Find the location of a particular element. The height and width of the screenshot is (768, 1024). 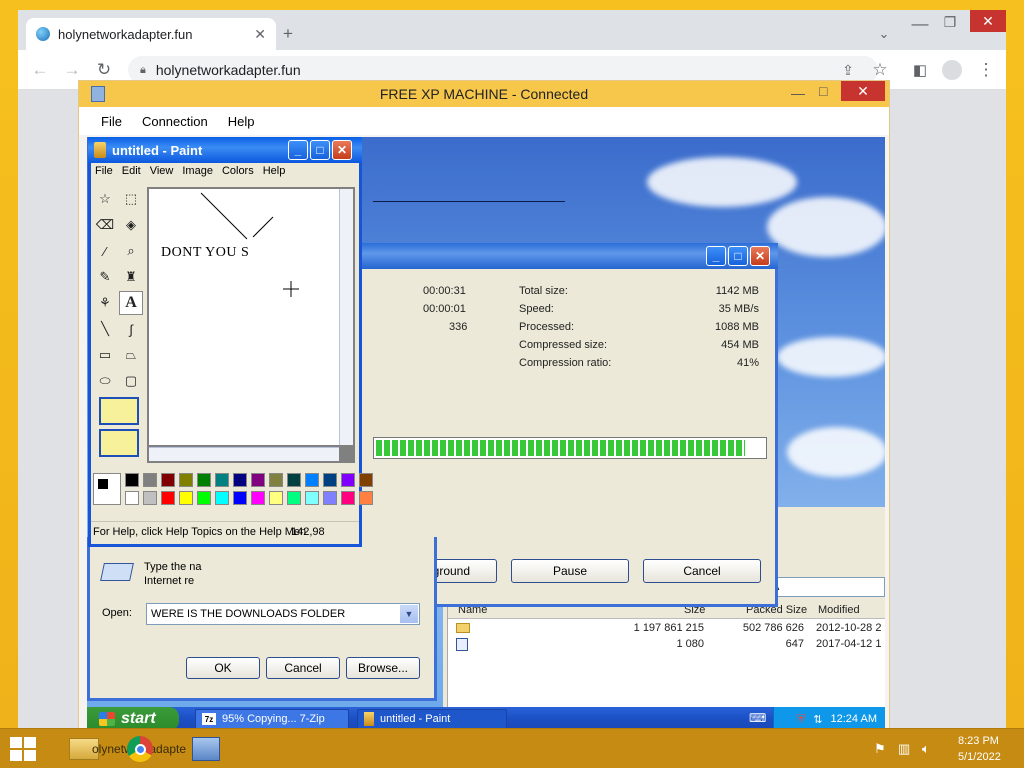

profile-avatar-icon is located at coordinates (952, 70).